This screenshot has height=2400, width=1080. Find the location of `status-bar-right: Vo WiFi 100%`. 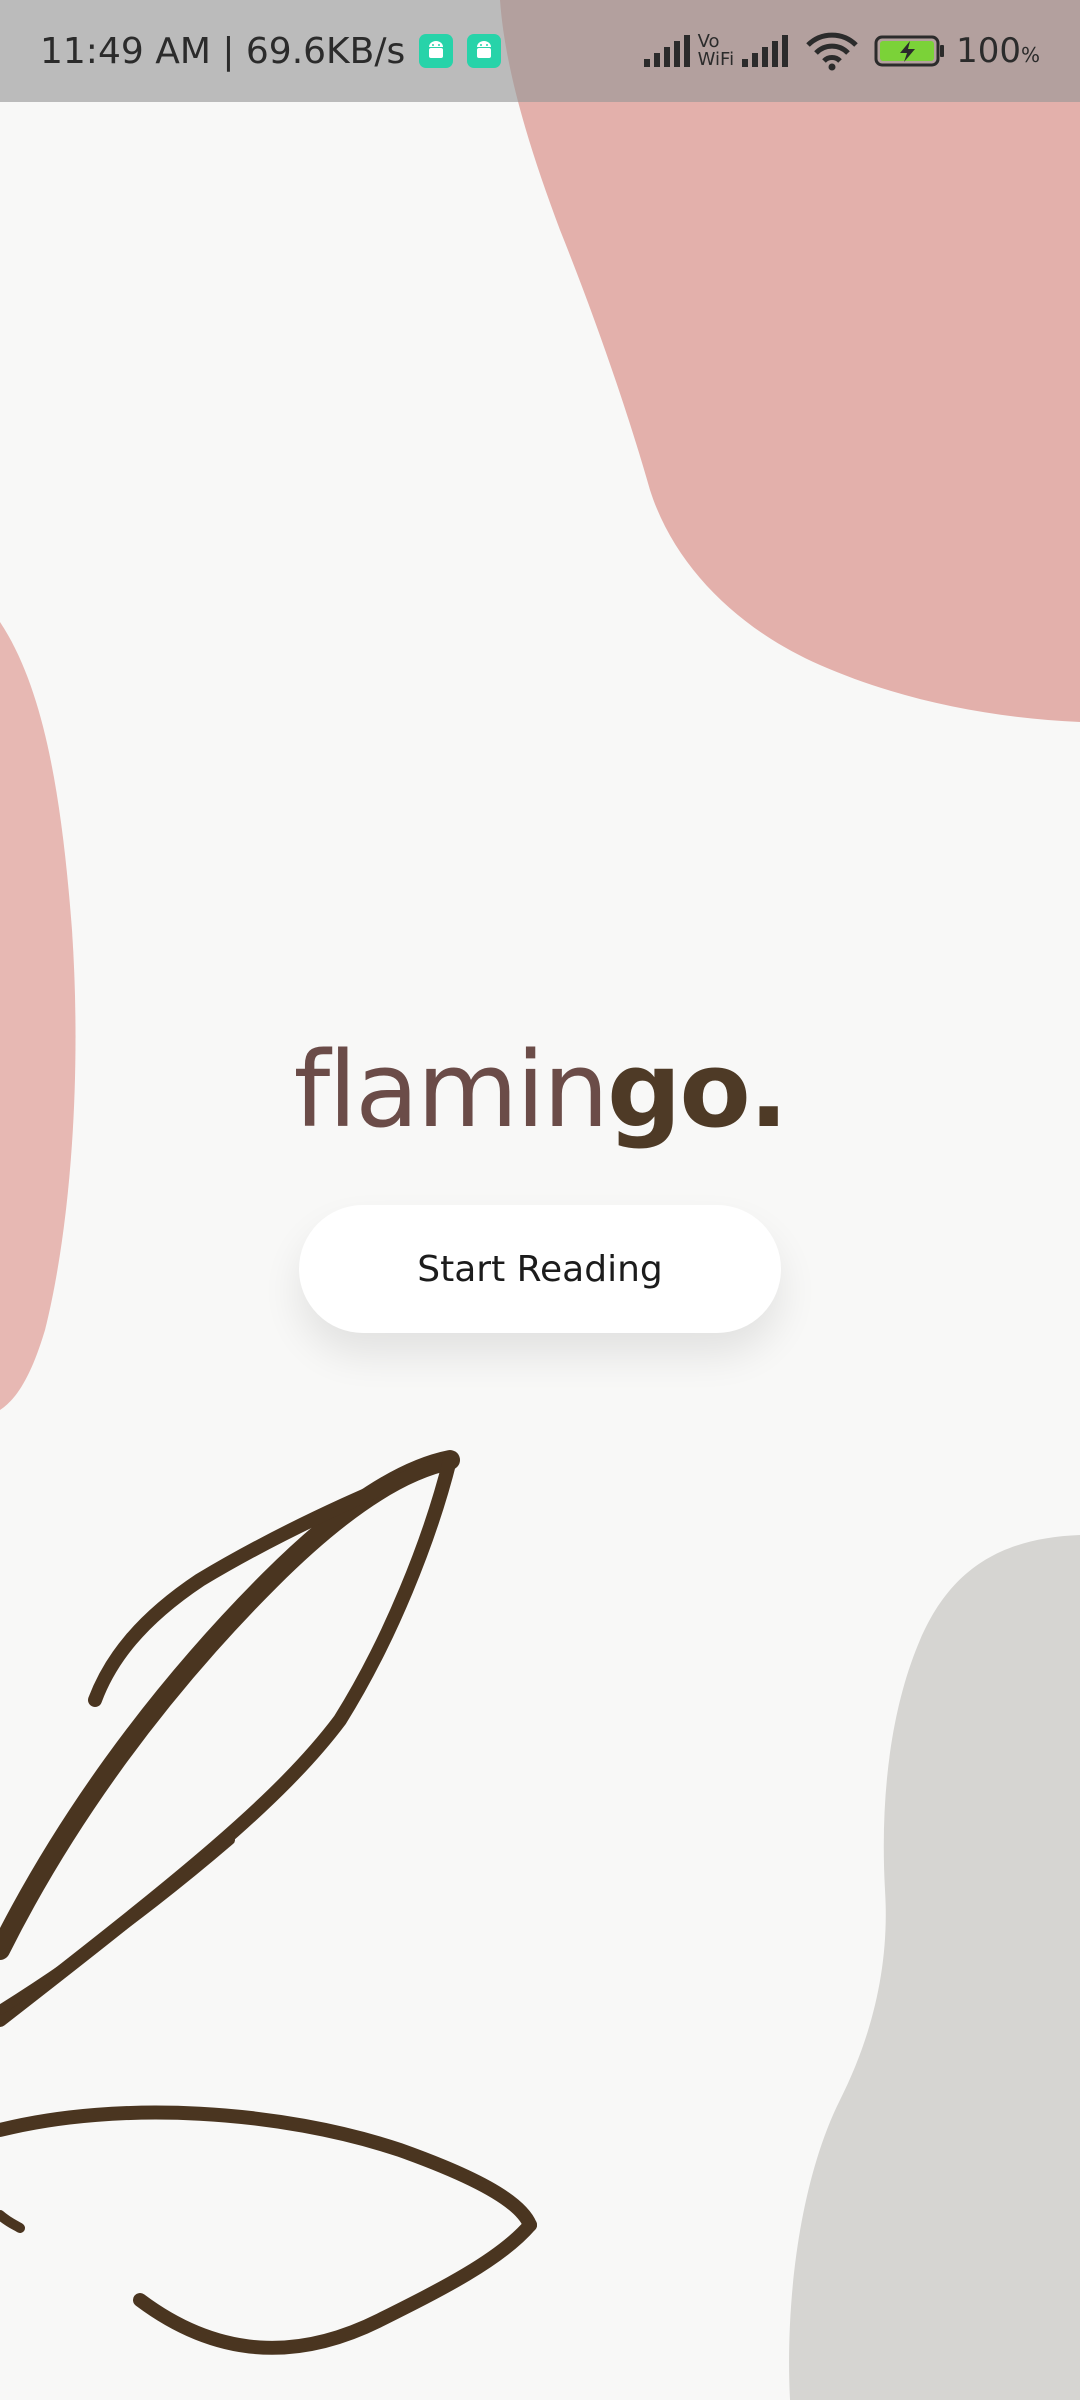

status-bar-right: Vo WiFi 100% is located at coordinates (841, 51).